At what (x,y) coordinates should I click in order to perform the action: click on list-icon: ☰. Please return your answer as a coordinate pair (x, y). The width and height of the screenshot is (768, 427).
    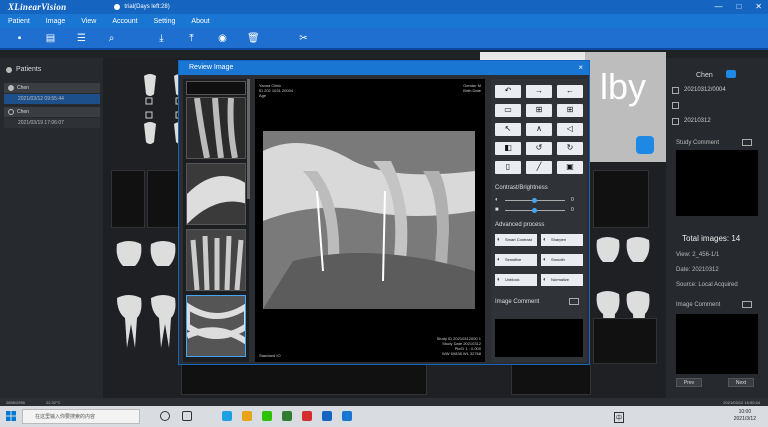
    Looking at the image, I should click on (81, 38).